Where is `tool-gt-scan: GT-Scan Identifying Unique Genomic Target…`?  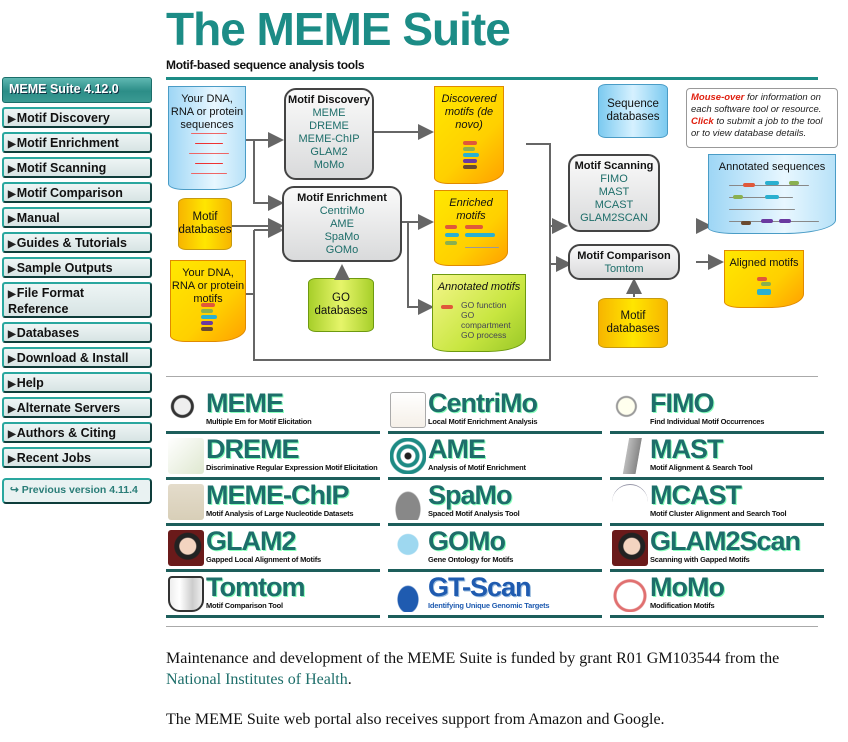
tool-gt-scan: GT-Scan Identifying Unique Genomic Target… is located at coordinates (495, 595).